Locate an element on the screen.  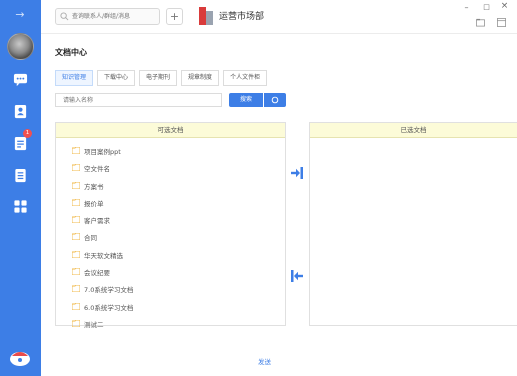
move-right-button is located at coordinates (297, 173).